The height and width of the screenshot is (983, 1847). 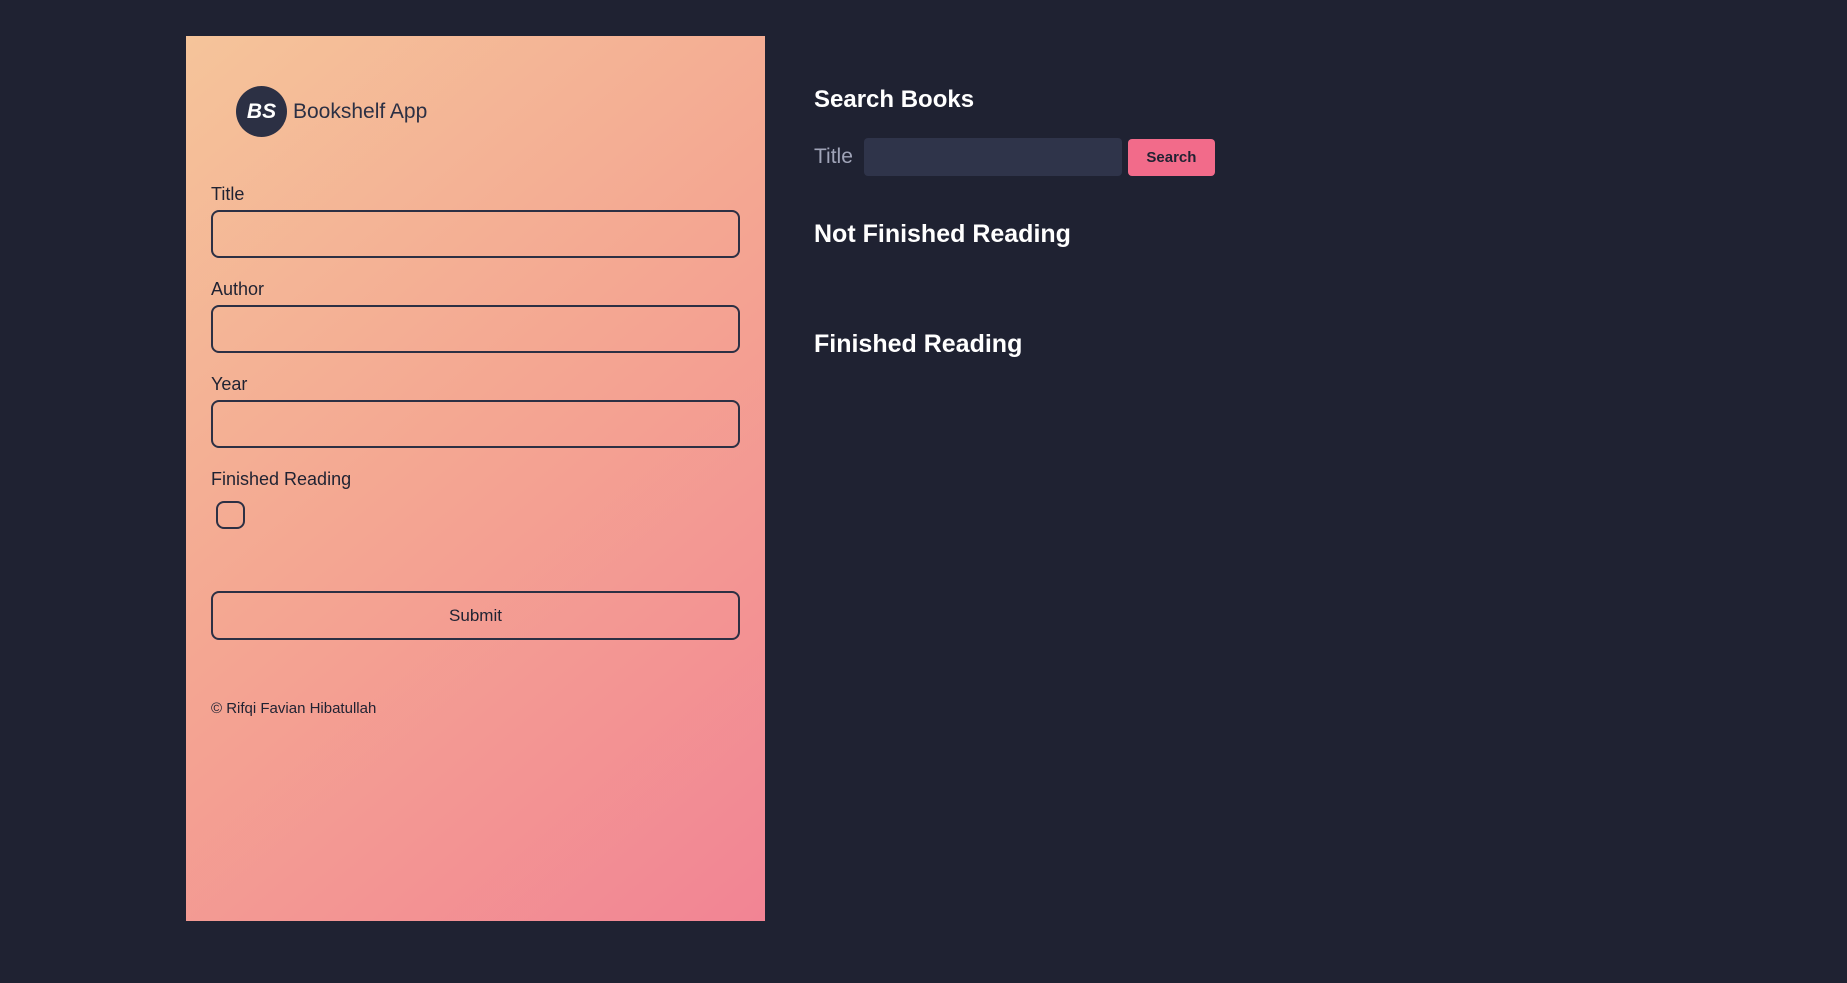 What do you see at coordinates (475, 424) in the screenshot?
I see `year-input` at bounding box center [475, 424].